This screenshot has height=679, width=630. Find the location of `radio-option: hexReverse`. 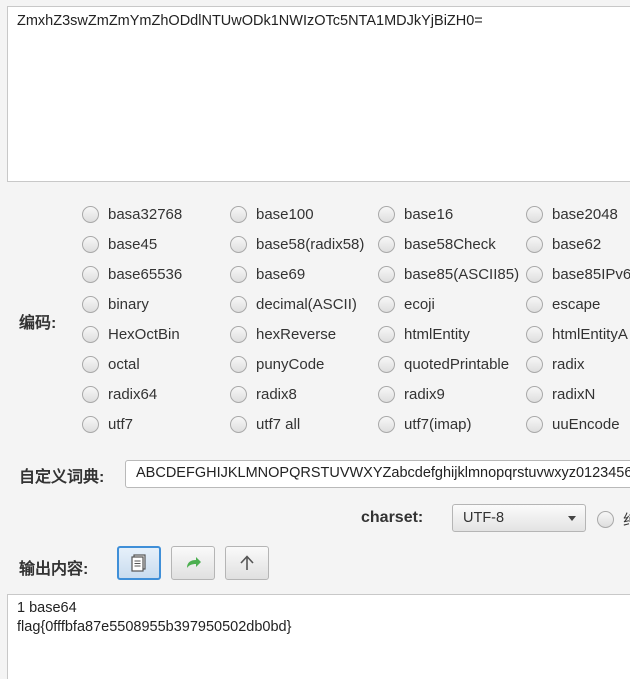

radio-option: hexReverse is located at coordinates (283, 334).